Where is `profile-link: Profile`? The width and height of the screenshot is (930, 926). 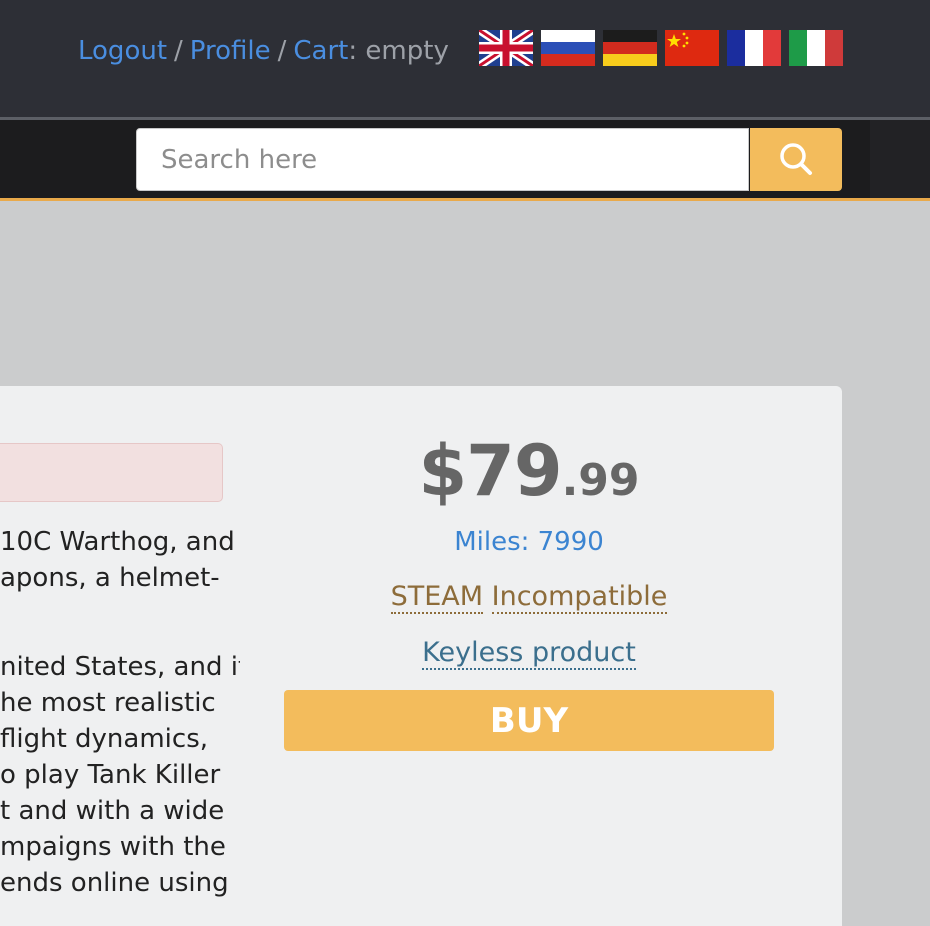 profile-link: Profile is located at coordinates (230, 51).